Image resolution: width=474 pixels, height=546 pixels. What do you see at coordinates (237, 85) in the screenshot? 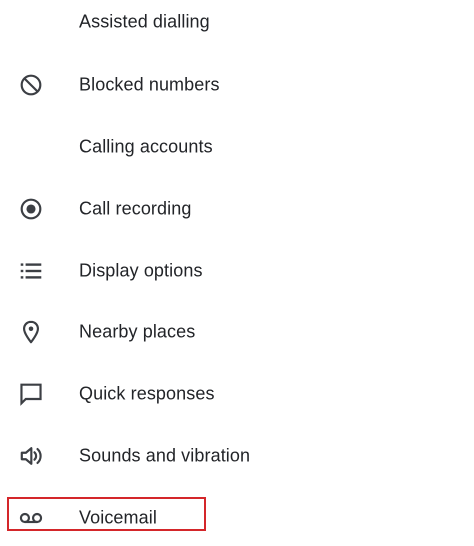
I see `settings-item-blocked-numbers: Blocked numbers` at bounding box center [237, 85].